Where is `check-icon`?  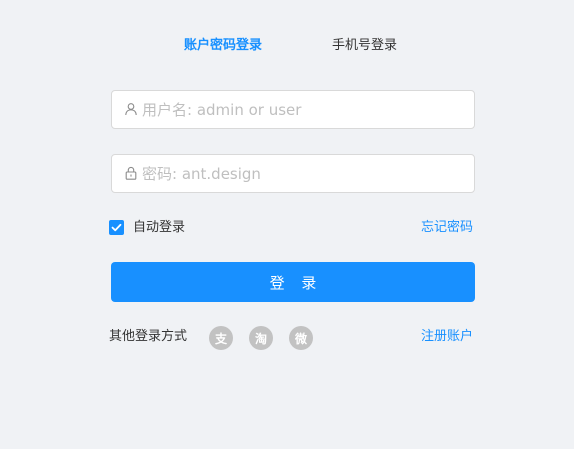 check-icon is located at coordinates (116, 227).